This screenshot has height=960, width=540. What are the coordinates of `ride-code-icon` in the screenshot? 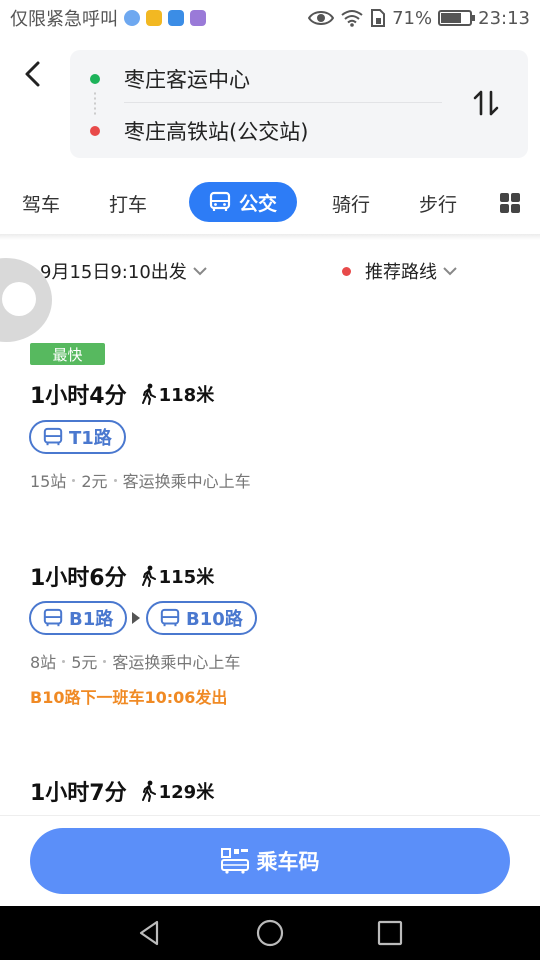 It's located at (234, 861).